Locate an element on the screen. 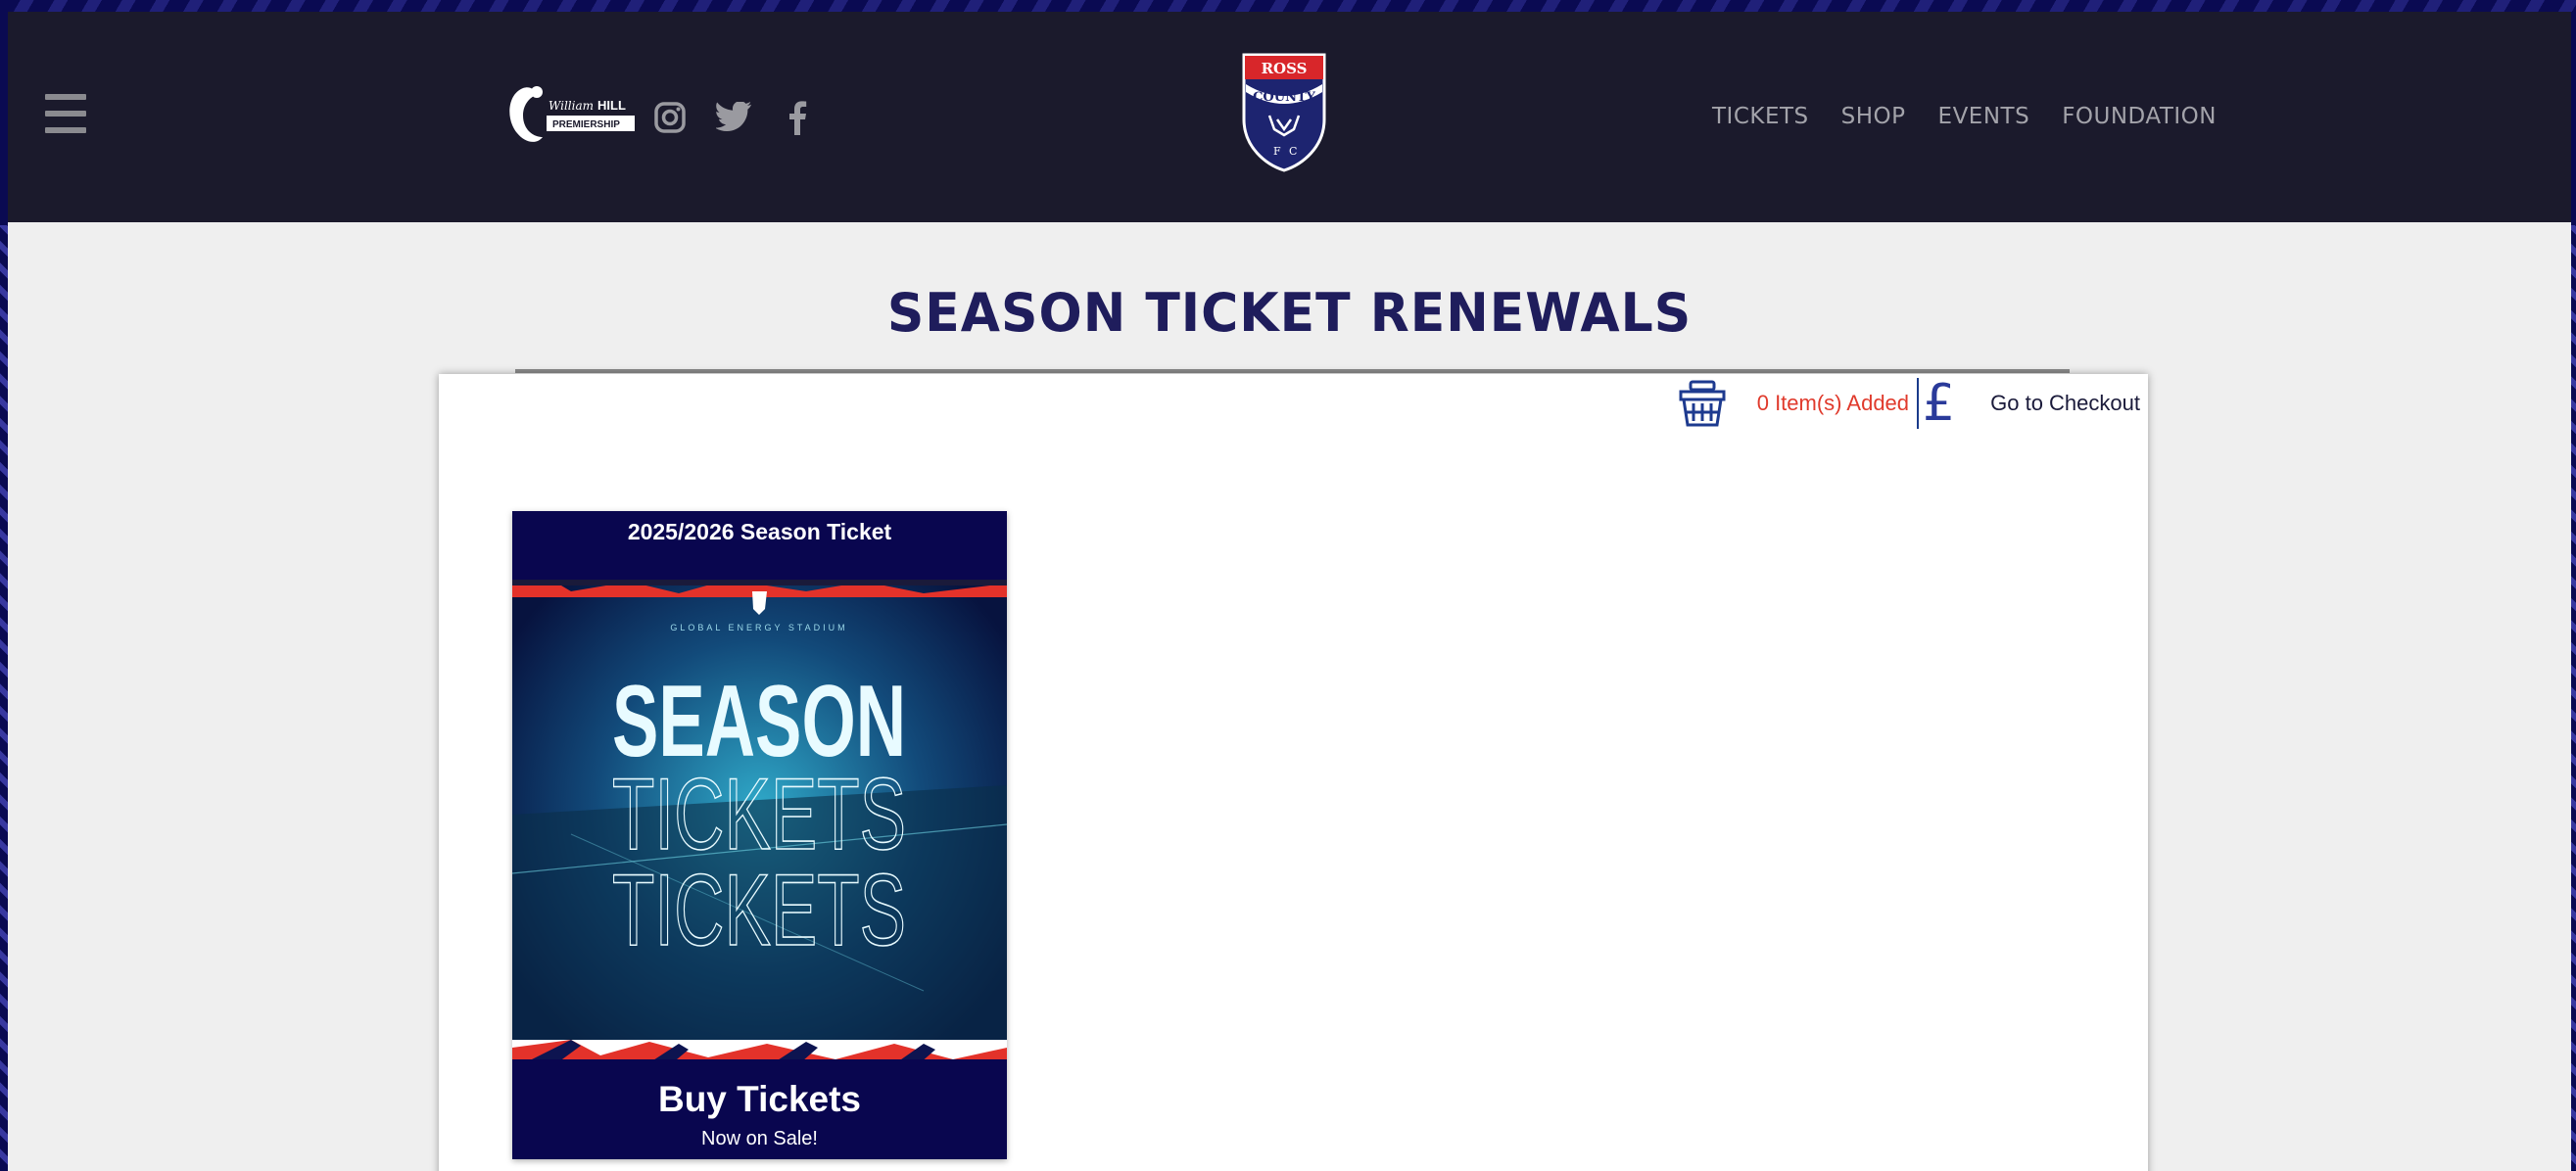 The width and height of the screenshot is (2576, 1171). nav-events: EVENTS is located at coordinates (1984, 116).